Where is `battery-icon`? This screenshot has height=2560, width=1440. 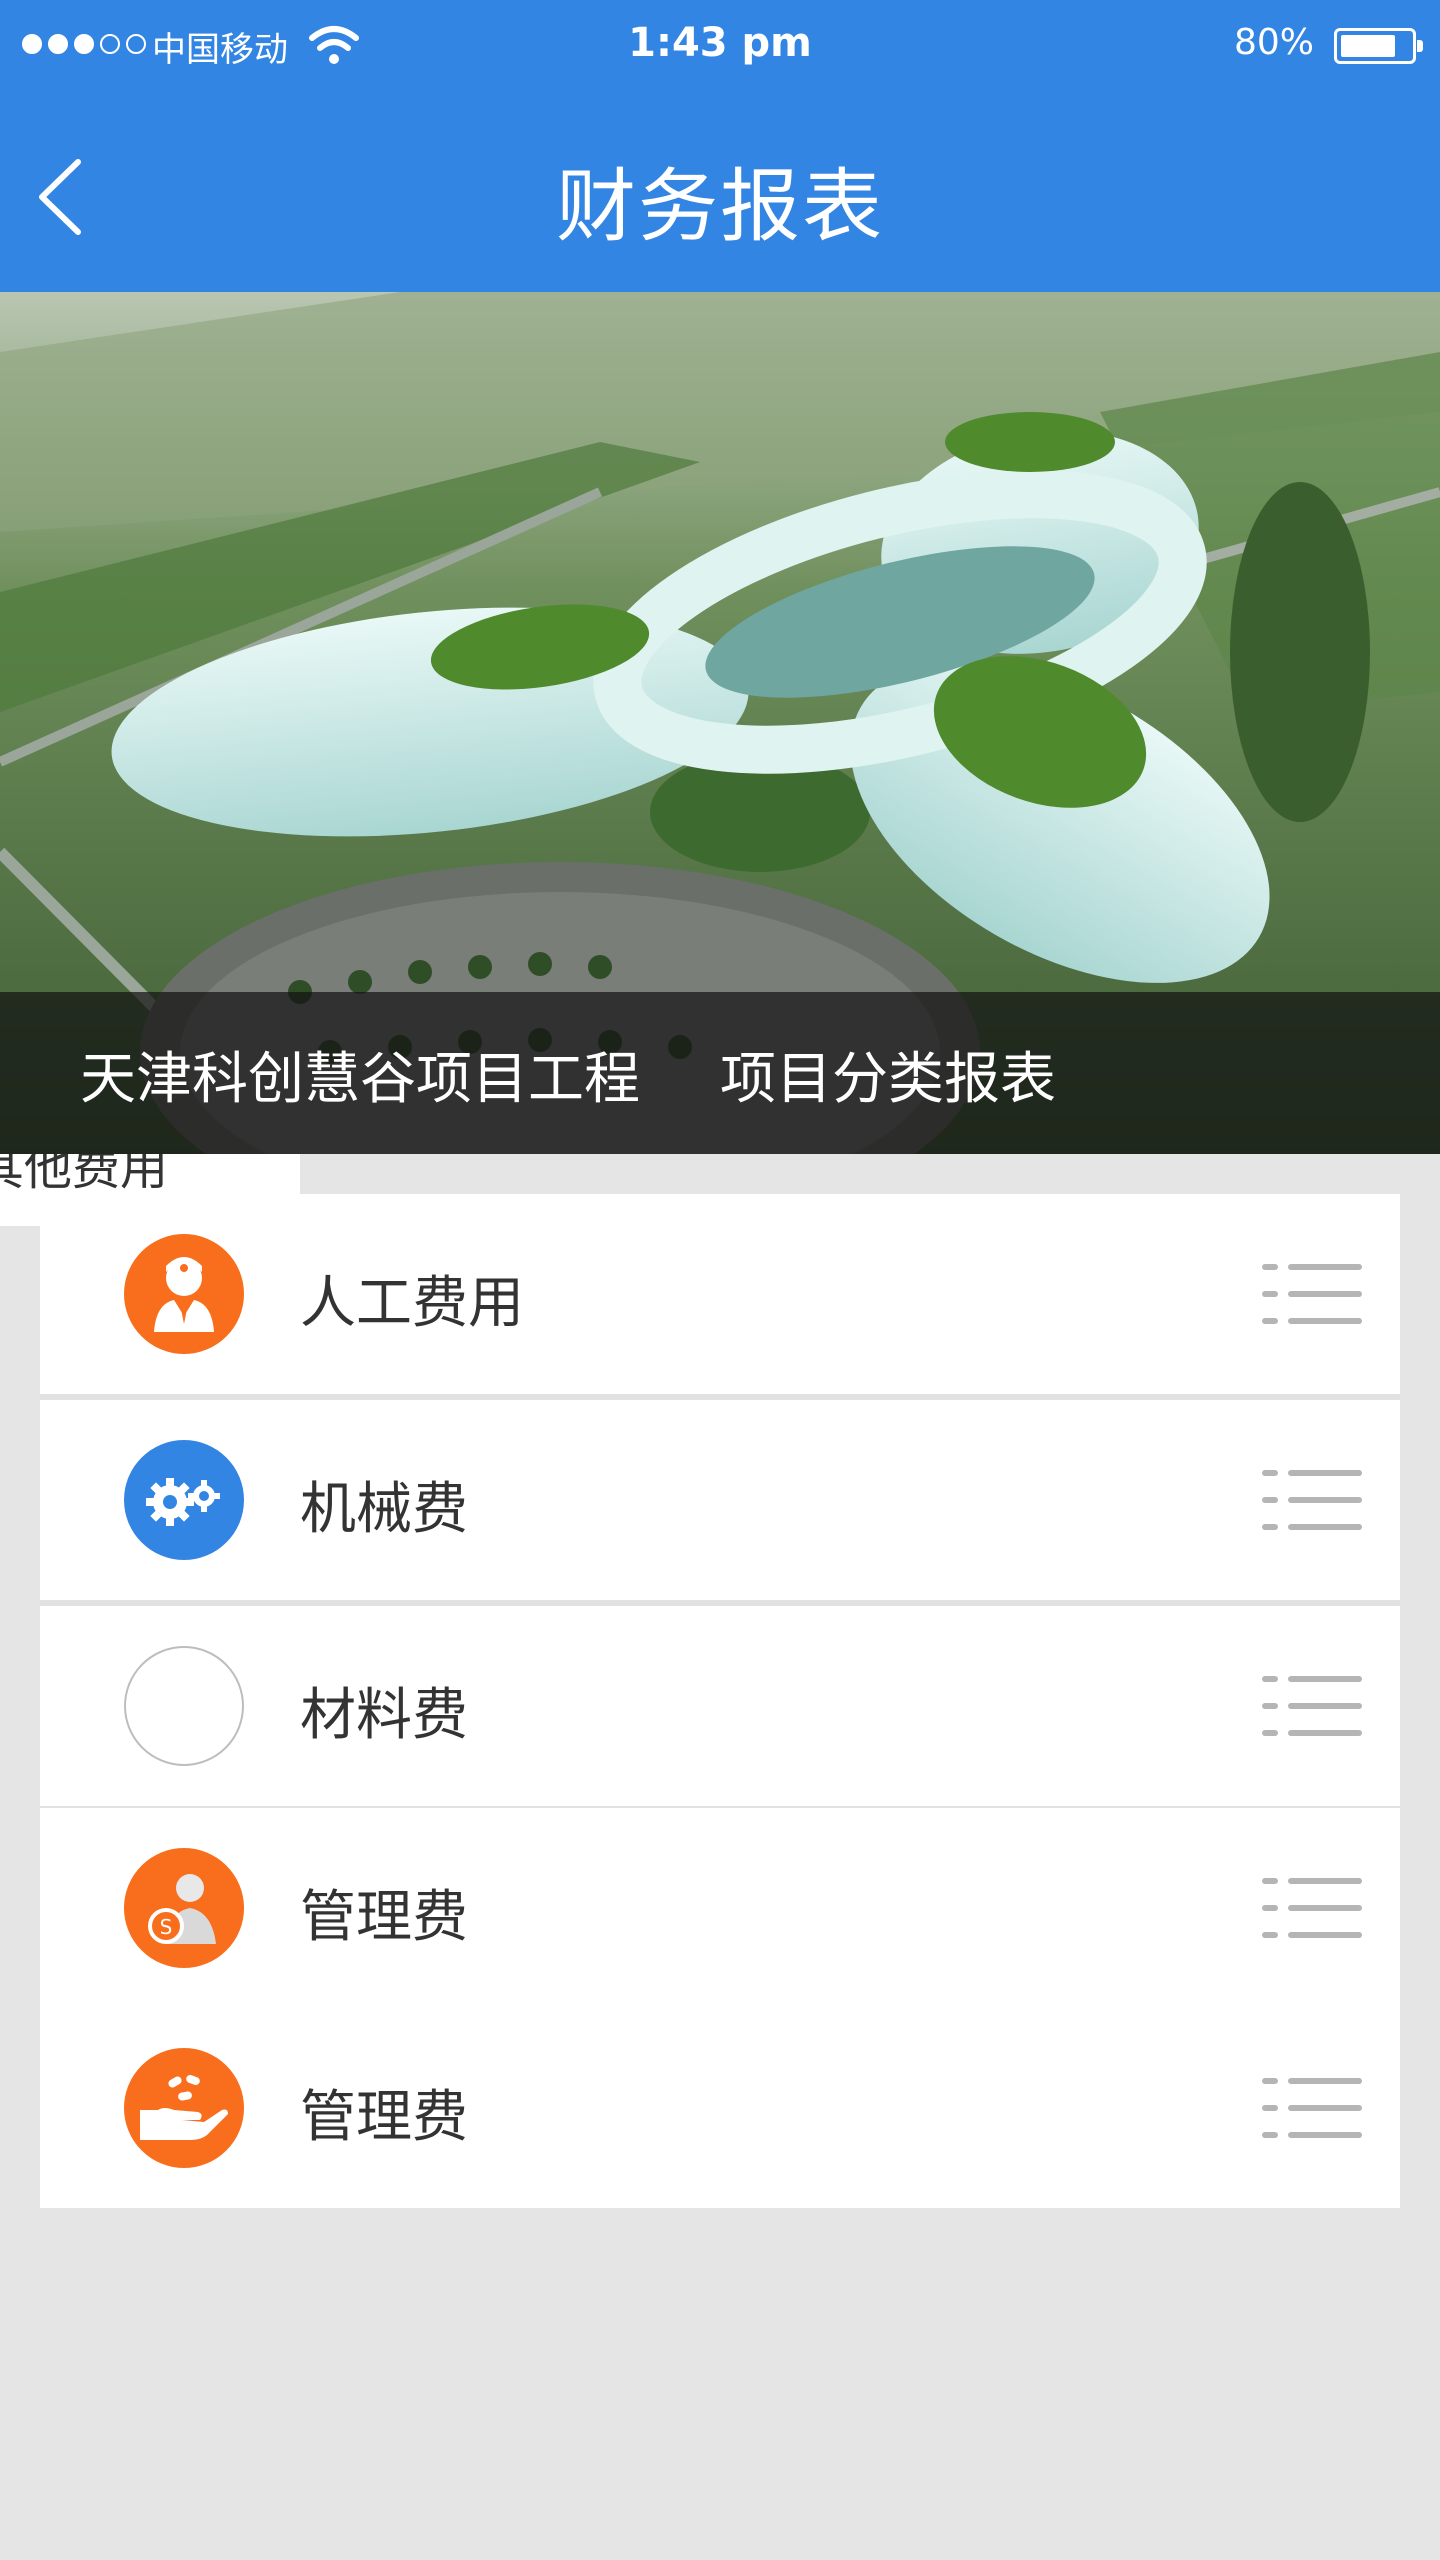 battery-icon is located at coordinates (1378, 46).